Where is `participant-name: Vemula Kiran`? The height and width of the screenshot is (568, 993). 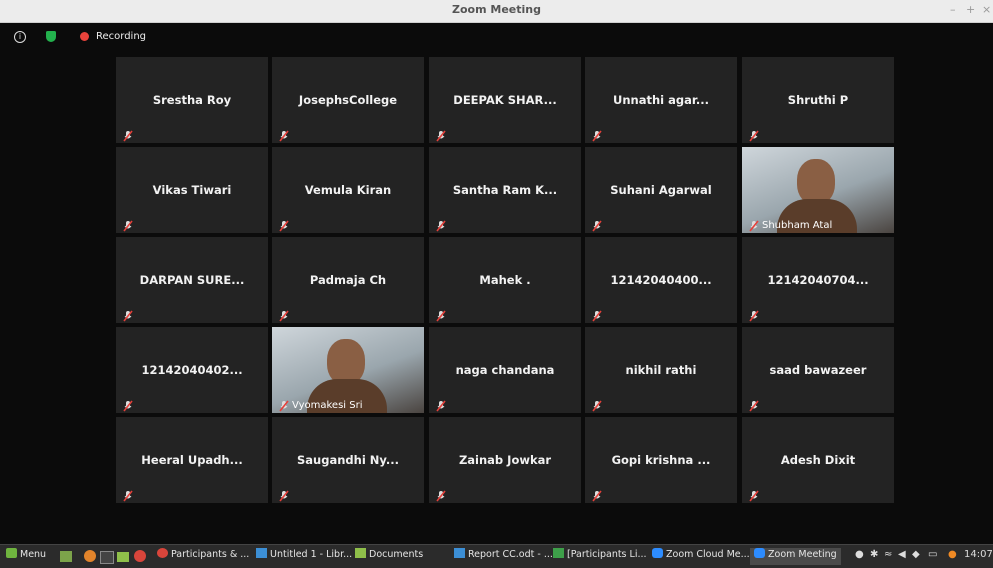
participant-name: Vemula Kiran is located at coordinates (348, 190).